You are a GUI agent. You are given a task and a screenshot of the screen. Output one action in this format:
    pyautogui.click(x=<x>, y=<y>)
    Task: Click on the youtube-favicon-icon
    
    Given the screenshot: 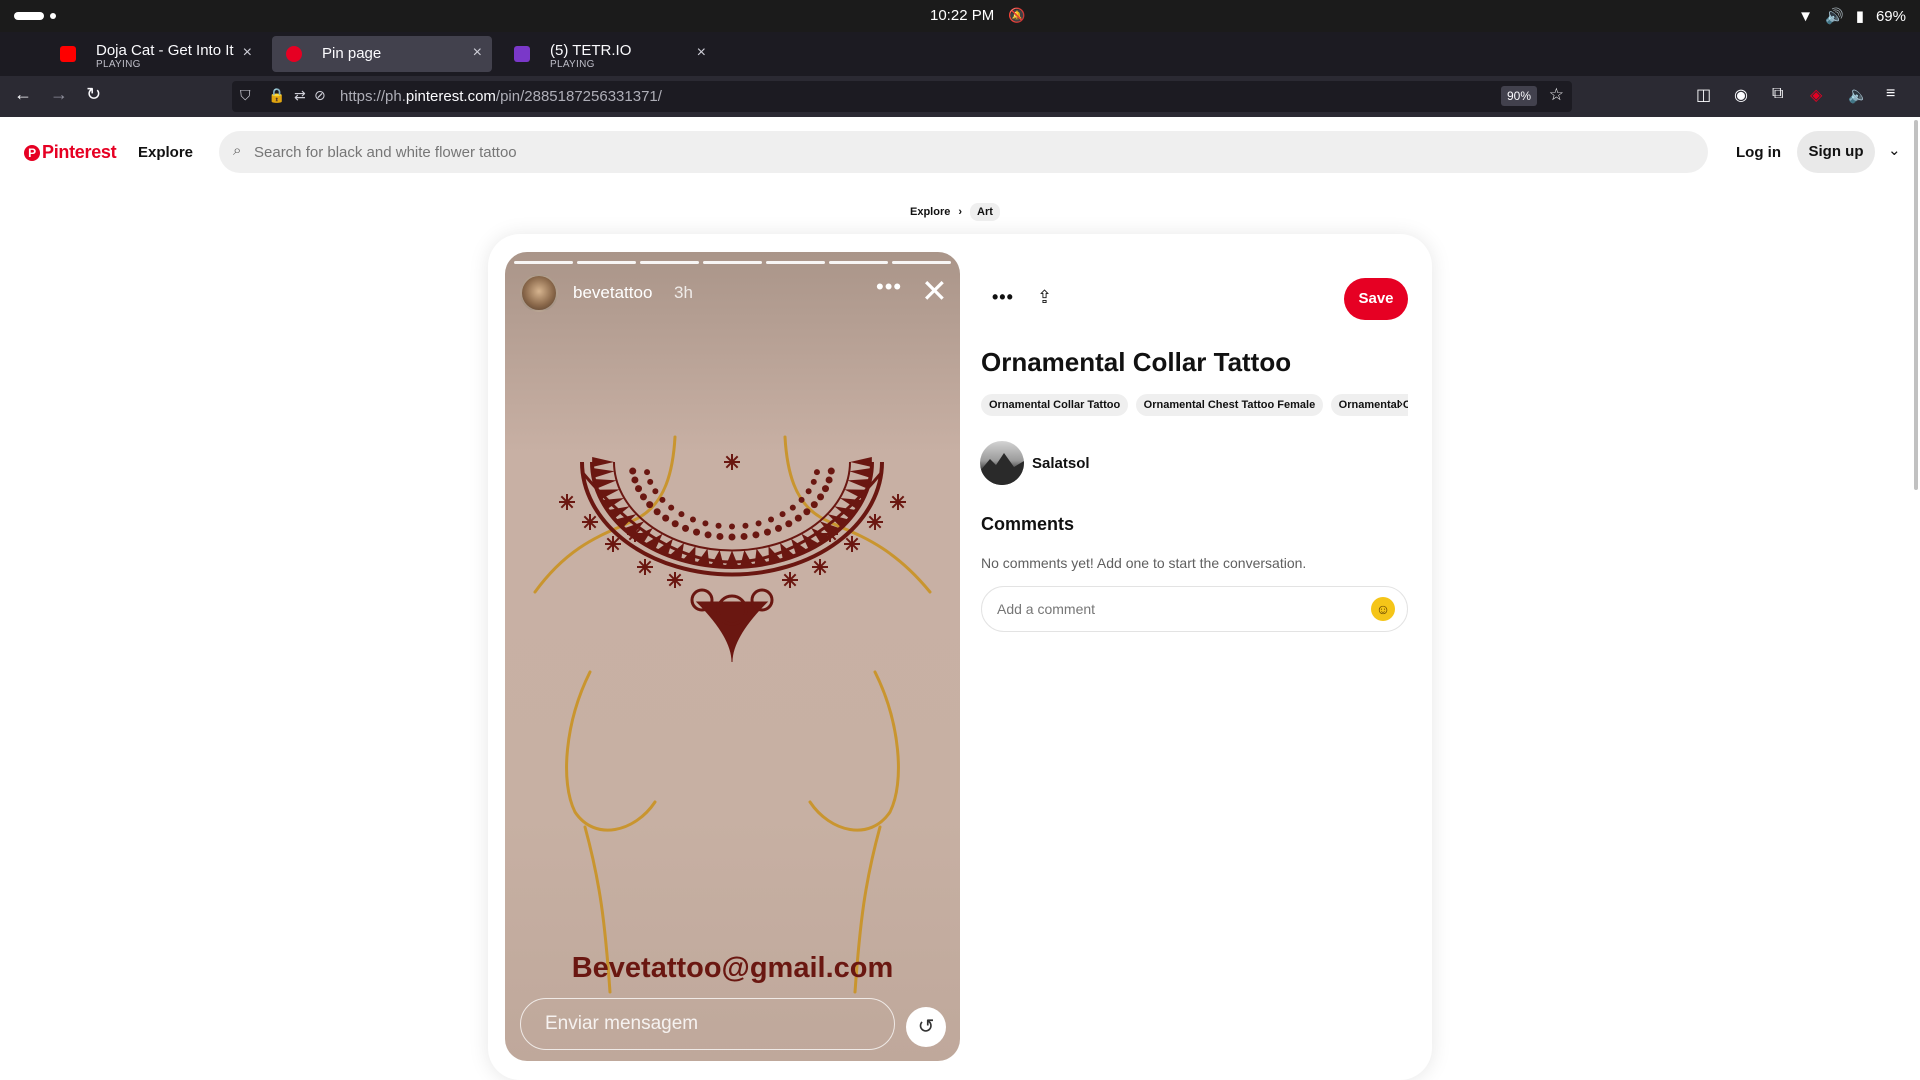 What is the action you would take?
    pyautogui.click(x=68, y=54)
    